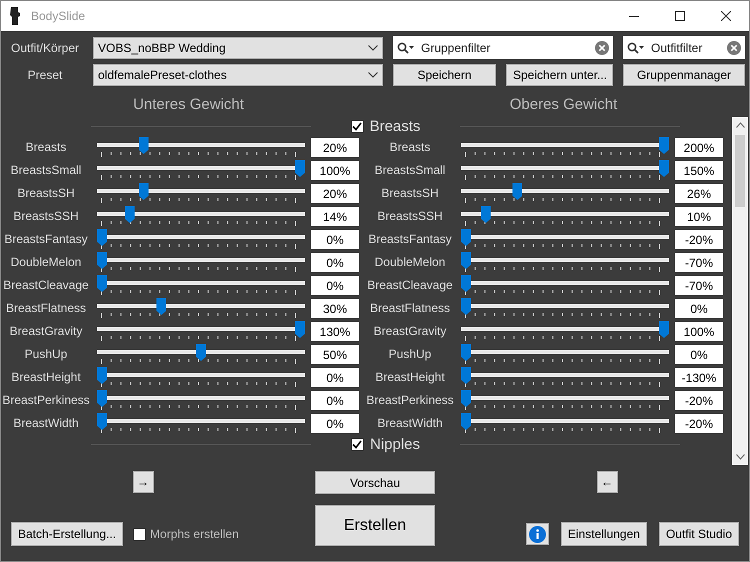 The image size is (750, 562). I want to click on preview-button: Vorschau, so click(375, 482).